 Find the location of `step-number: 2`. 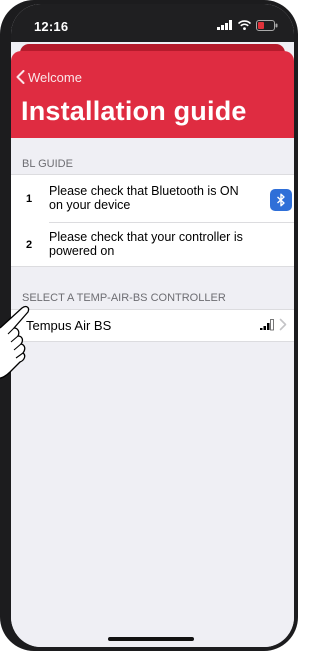

step-number: 2 is located at coordinates (29, 245).